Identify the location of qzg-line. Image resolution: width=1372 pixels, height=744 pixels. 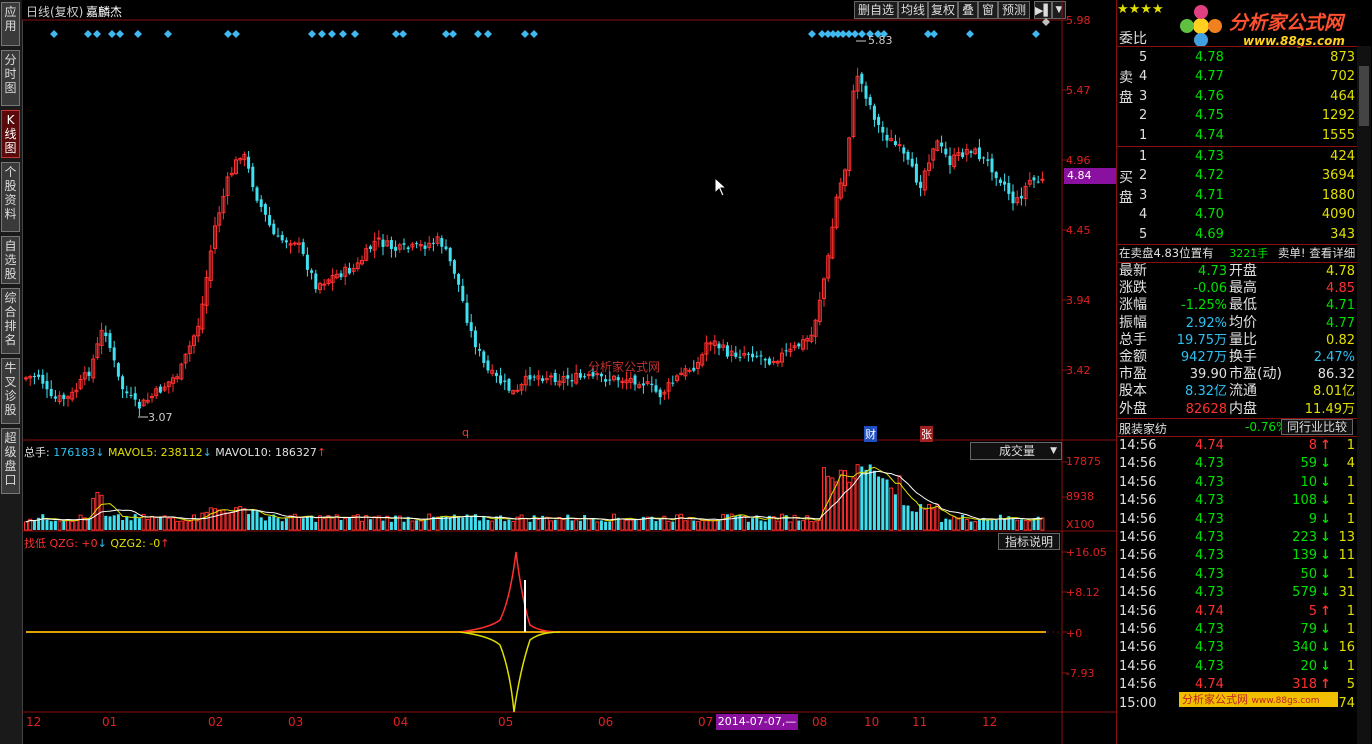
(510, 592).